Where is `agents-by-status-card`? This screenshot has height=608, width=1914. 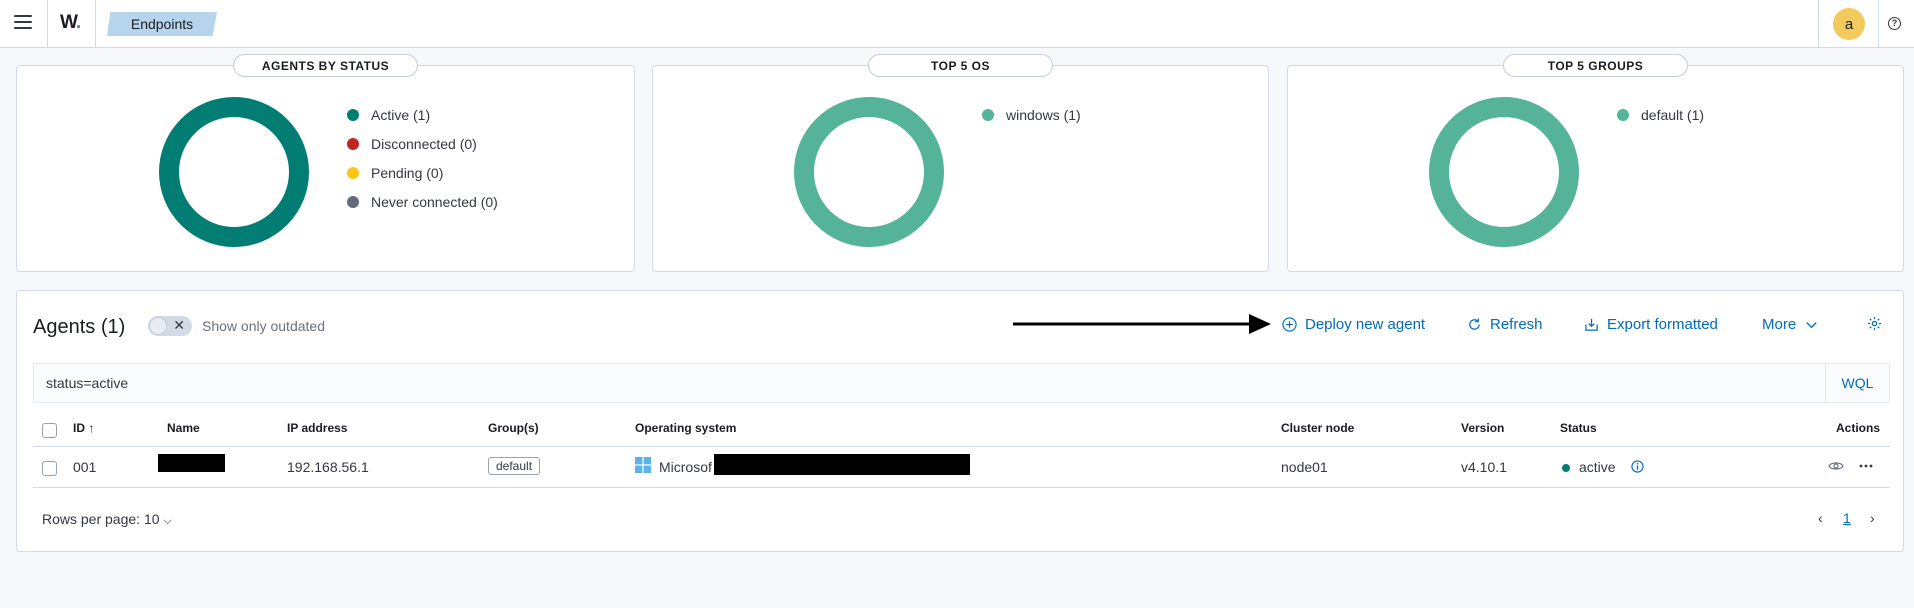 agents-by-status-card is located at coordinates (325, 168).